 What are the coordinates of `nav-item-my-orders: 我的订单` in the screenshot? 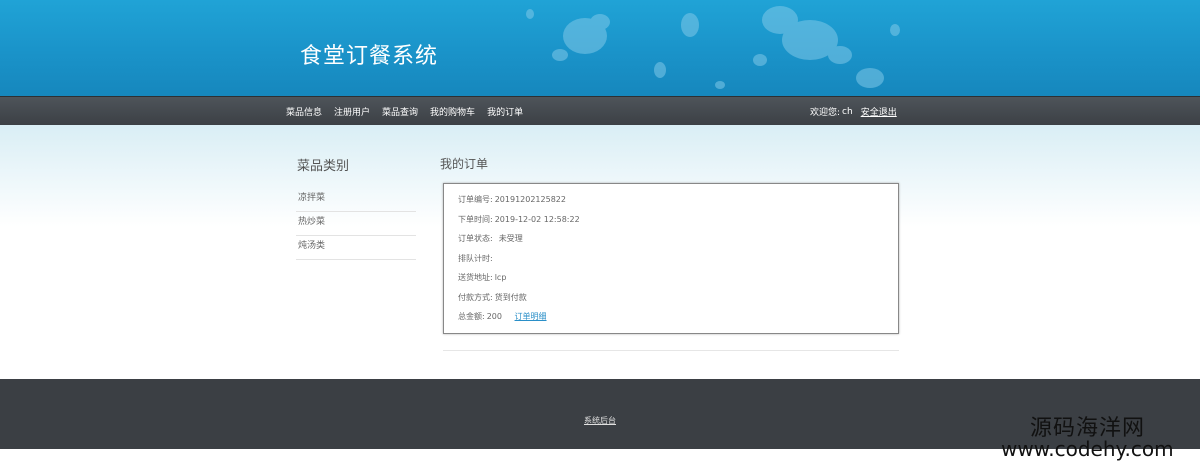 It's located at (505, 111).